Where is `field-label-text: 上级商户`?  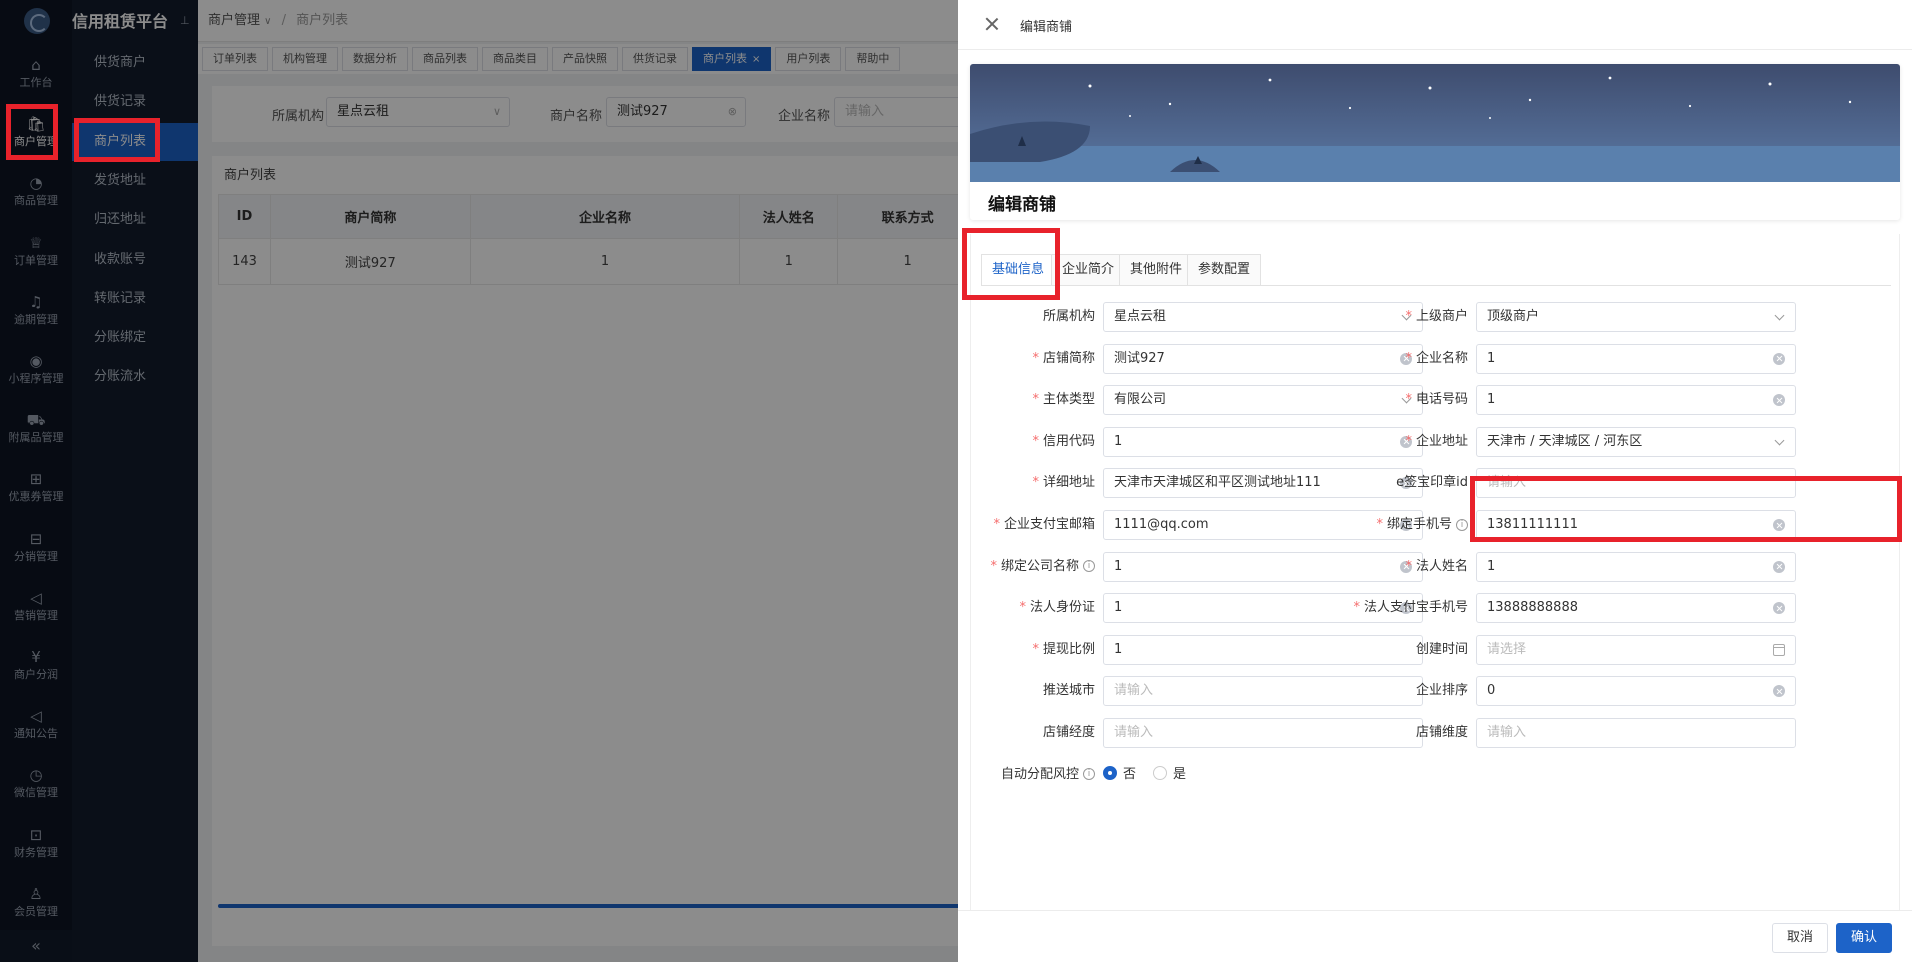
field-label-text: 上级商户 is located at coordinates (1441, 316).